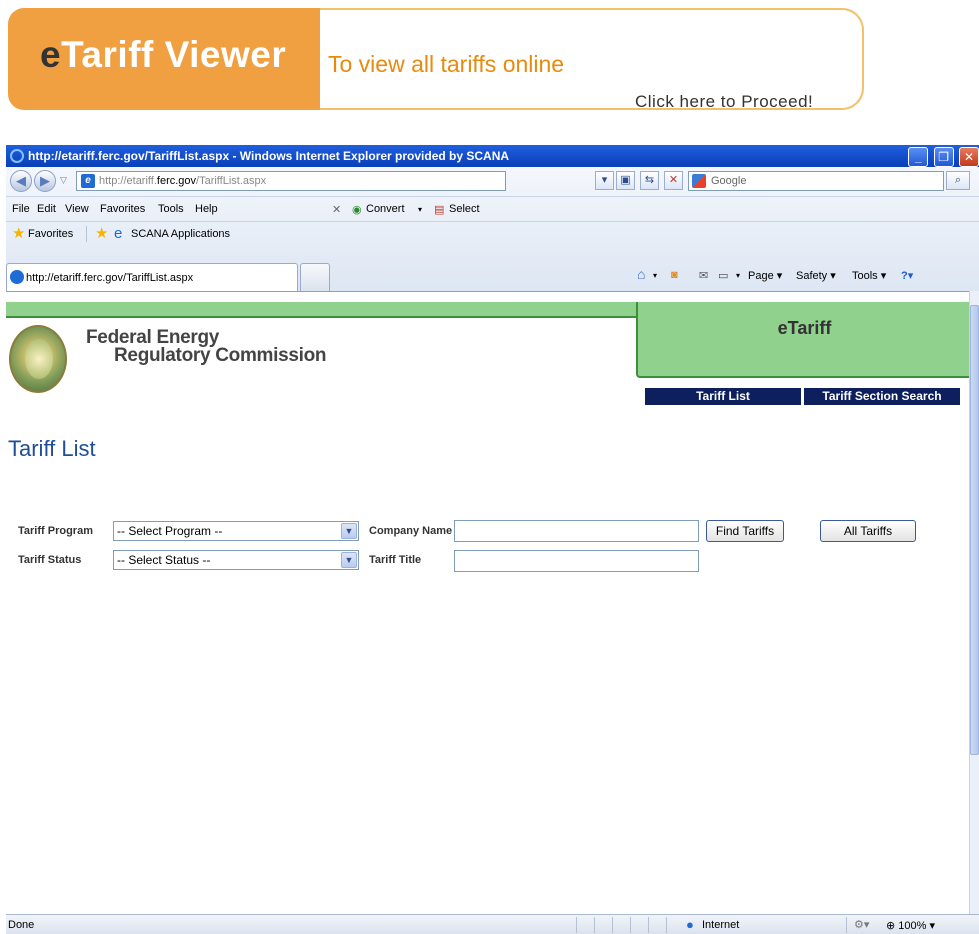  Describe the element at coordinates (171, 209) in the screenshot. I see `menu-tools: Tools` at that location.